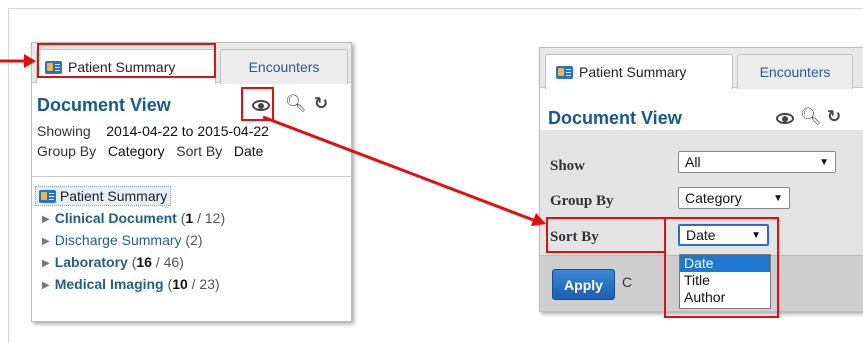  Describe the element at coordinates (136, 151) in the screenshot. I see `group-by-value: Category` at that location.